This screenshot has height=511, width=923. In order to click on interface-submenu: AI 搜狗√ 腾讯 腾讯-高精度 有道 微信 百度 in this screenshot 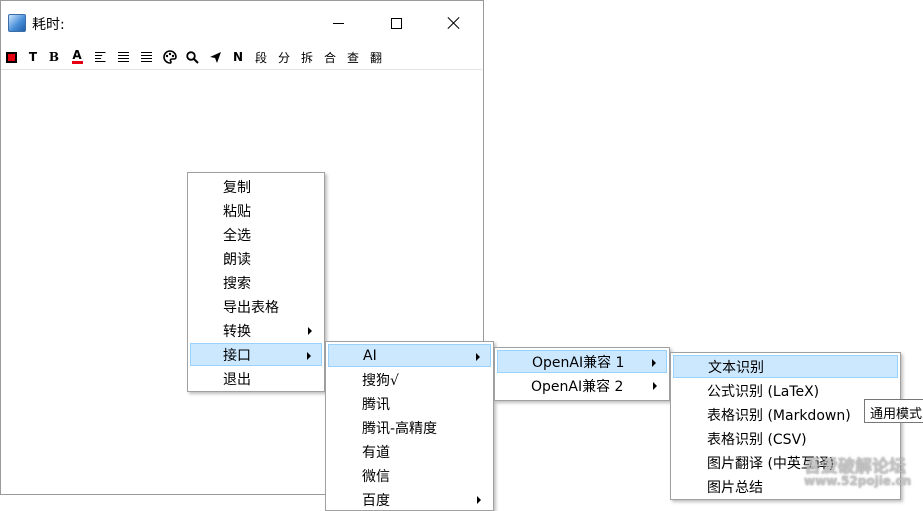, I will do `click(409, 426)`.